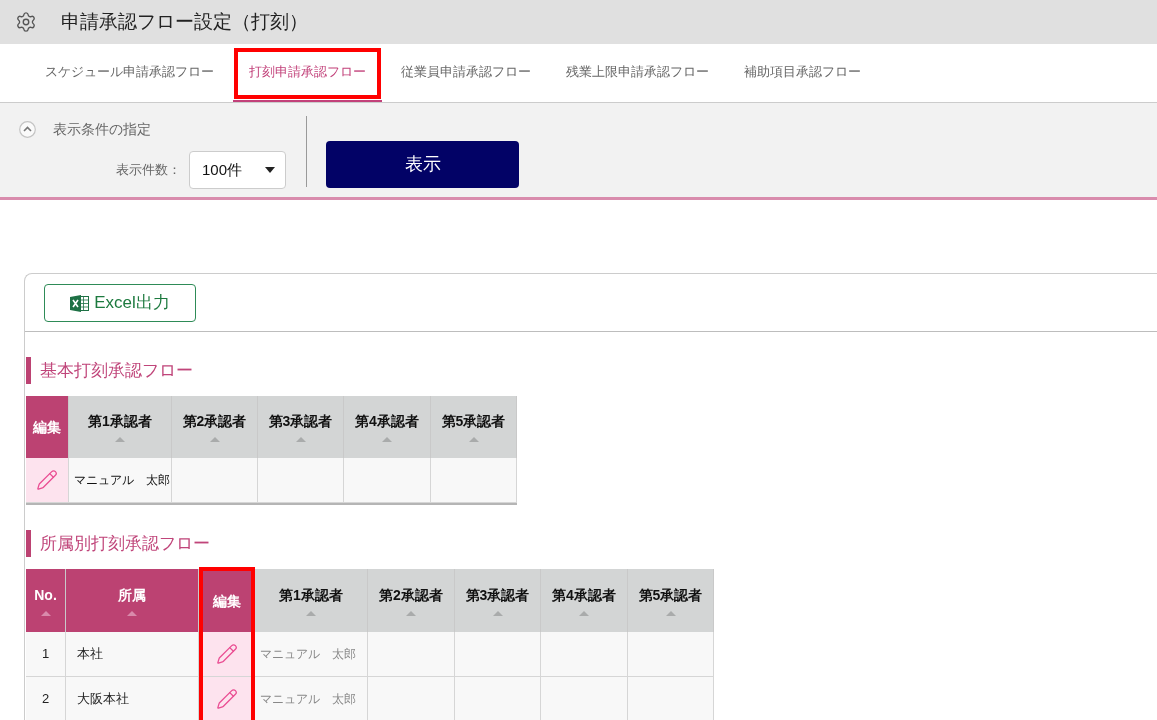 The image size is (1157, 720). I want to click on settings-icon, so click(26, 22).